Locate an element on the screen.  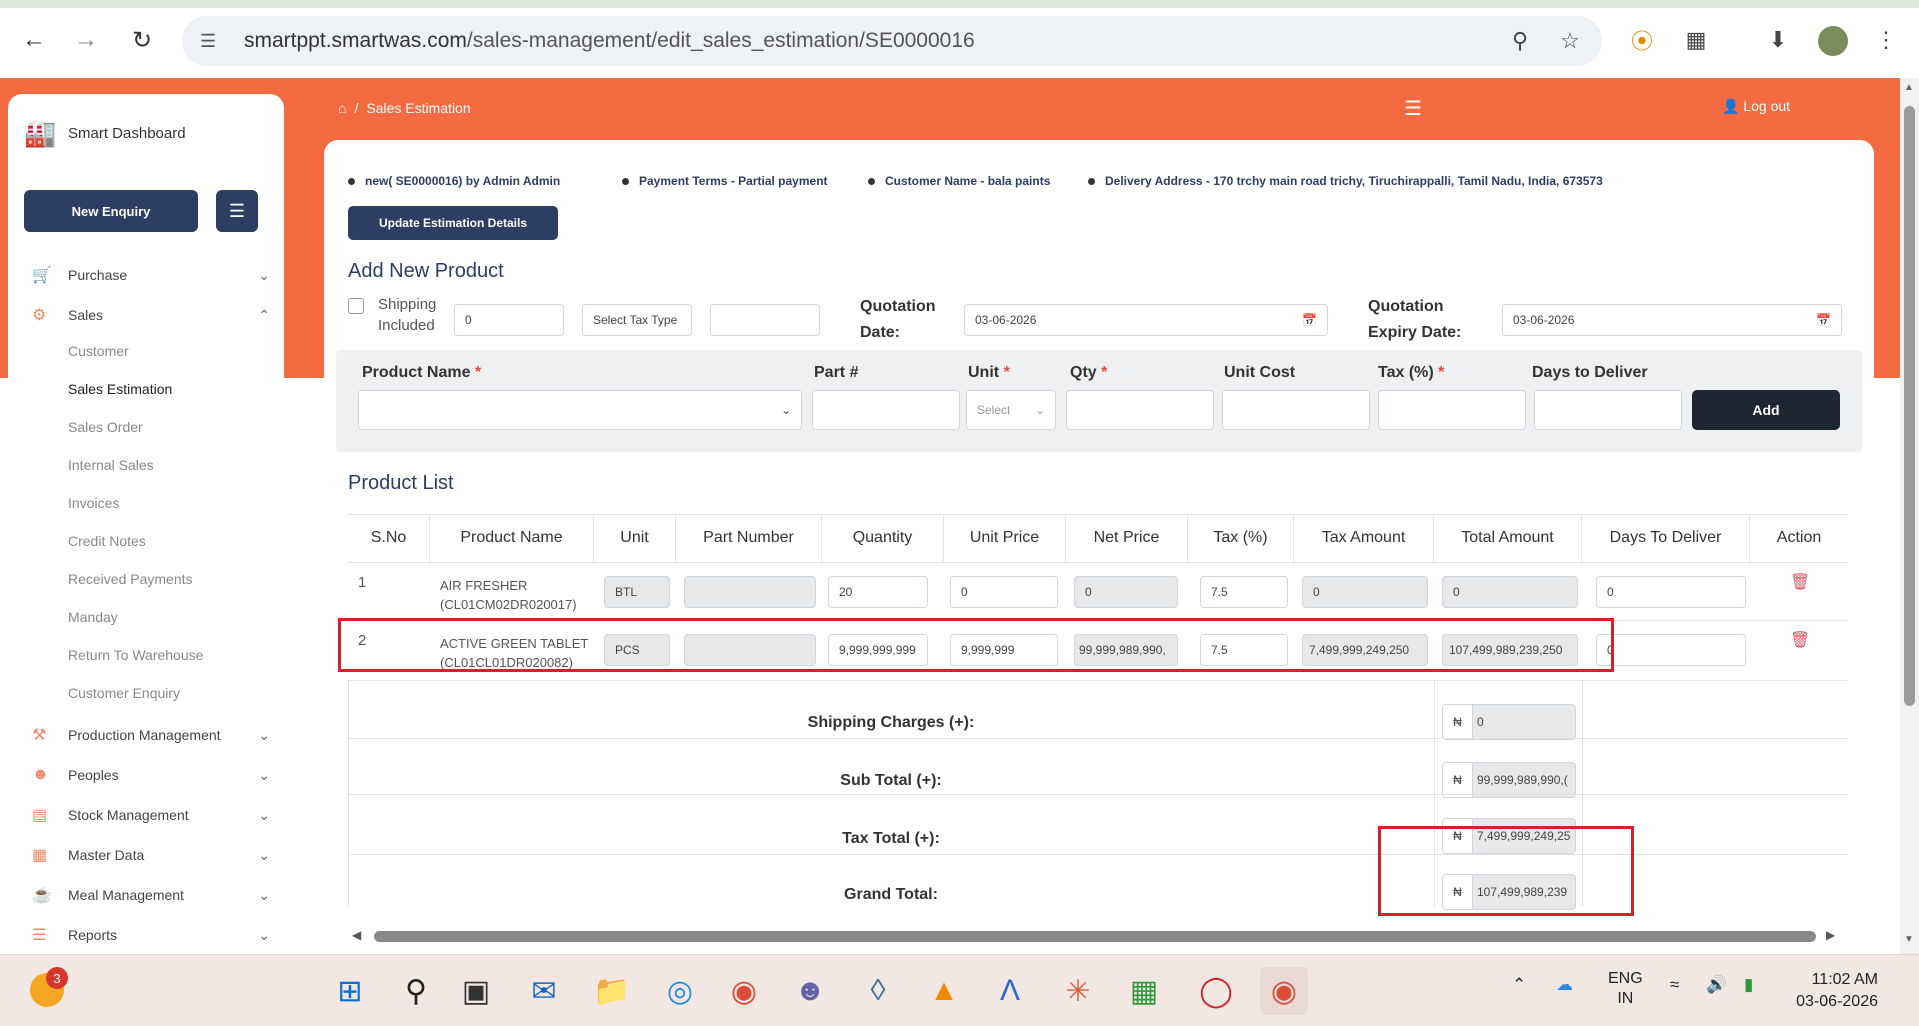
teams-icon: ☻ is located at coordinates (810, 991).